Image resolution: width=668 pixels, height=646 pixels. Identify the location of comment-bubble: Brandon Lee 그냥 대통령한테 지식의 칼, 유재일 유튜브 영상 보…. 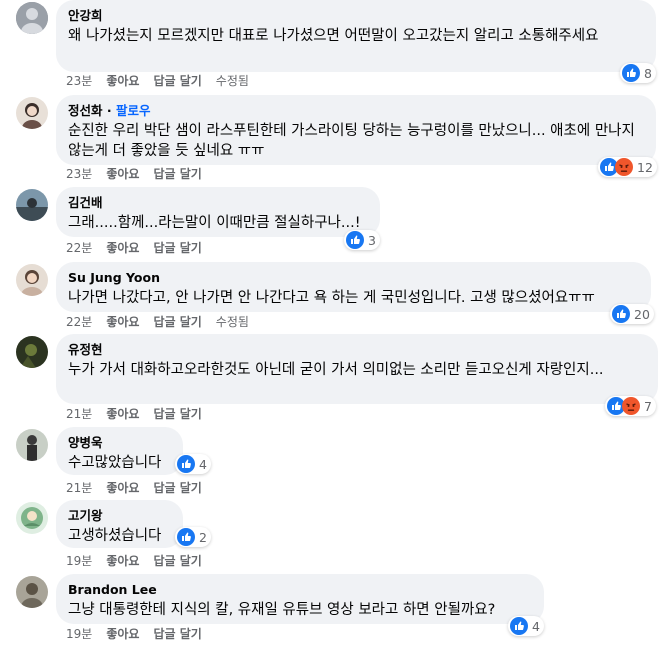
(300, 599).